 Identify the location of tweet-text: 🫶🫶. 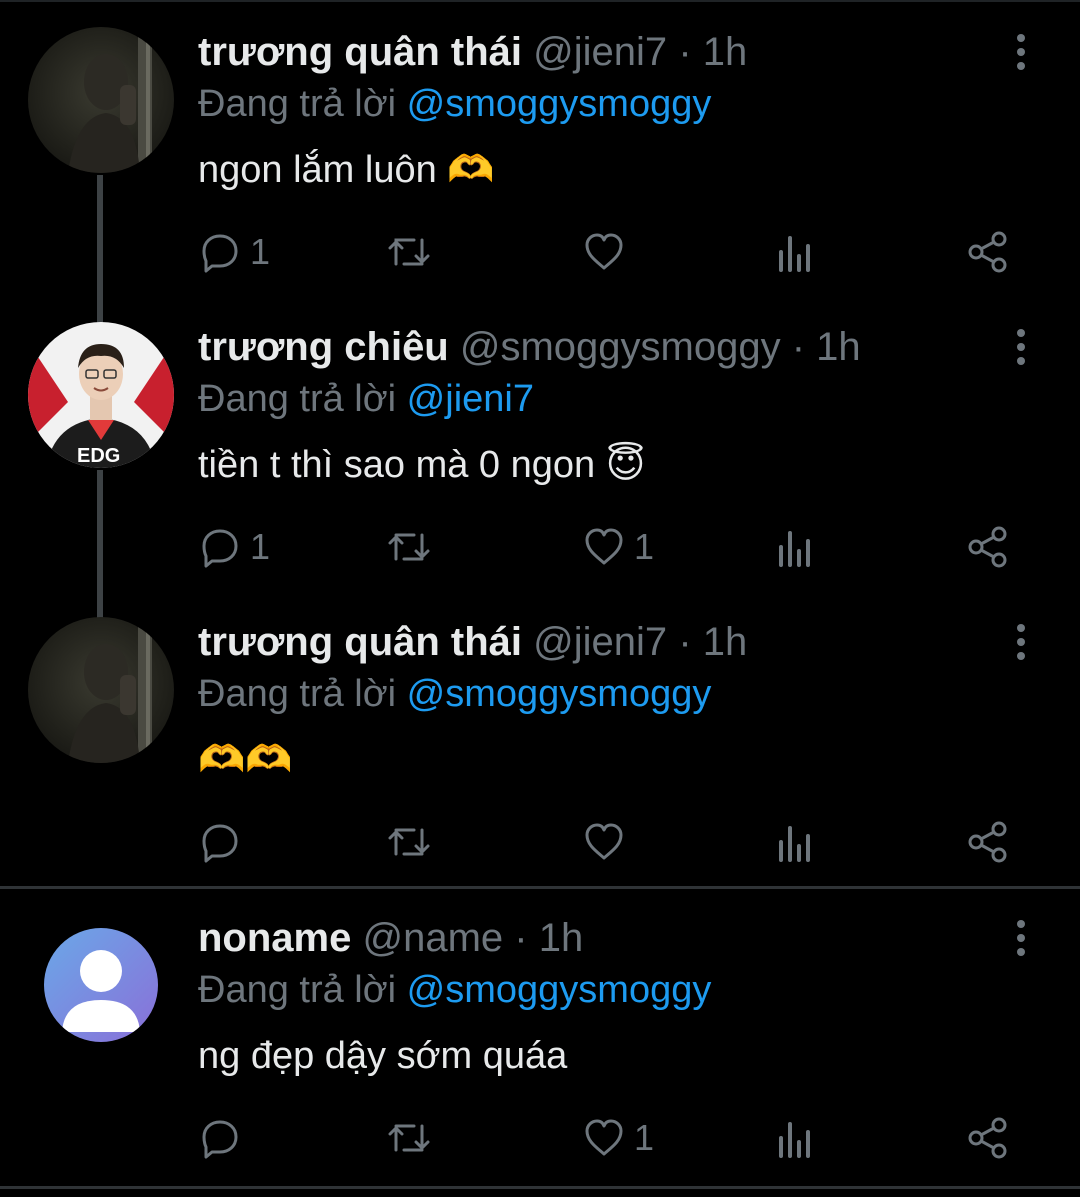
(245, 760).